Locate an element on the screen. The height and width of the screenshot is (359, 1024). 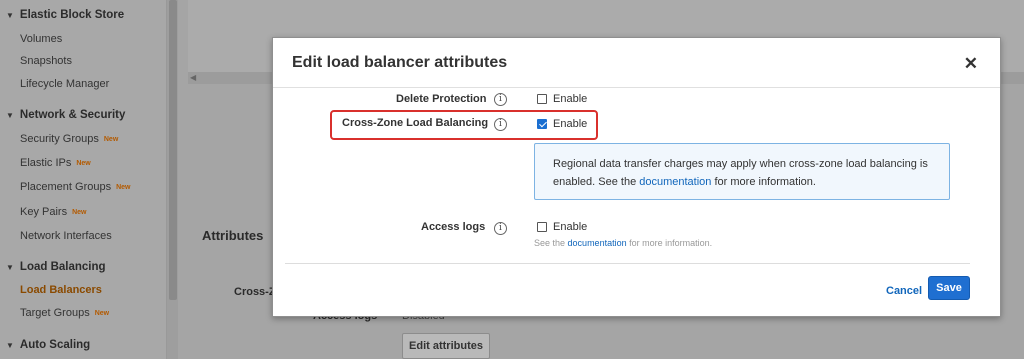
sidebar-item-volumes: Volumes is located at coordinates (41, 39).